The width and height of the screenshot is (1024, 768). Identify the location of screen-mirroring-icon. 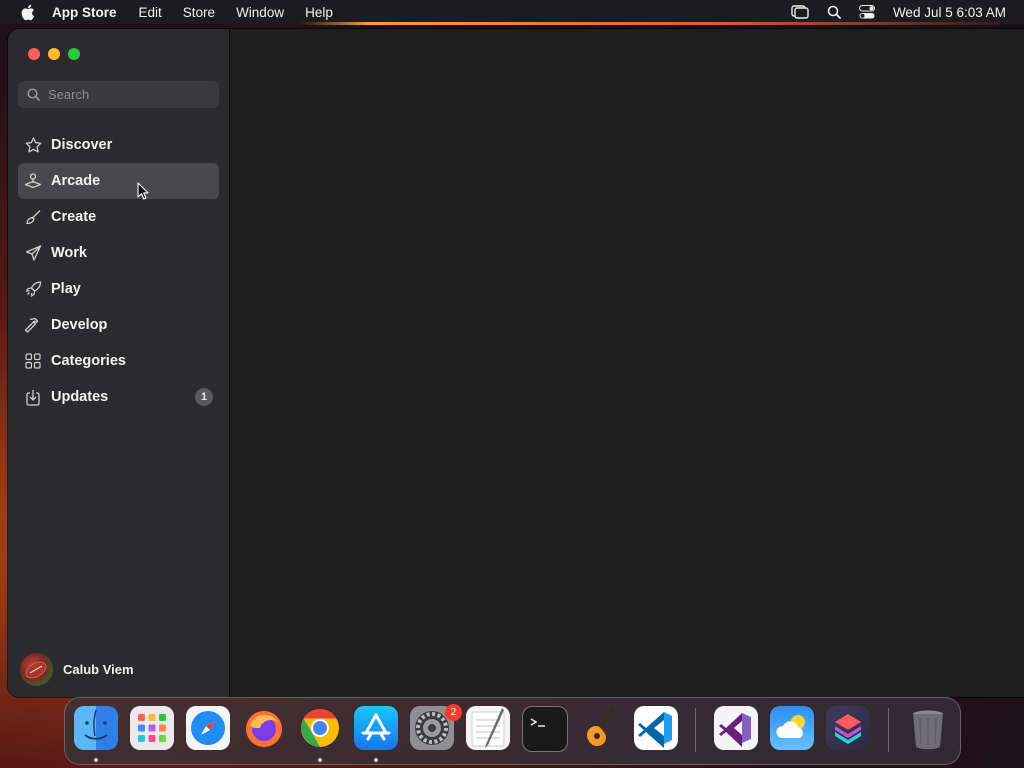
(800, 12).